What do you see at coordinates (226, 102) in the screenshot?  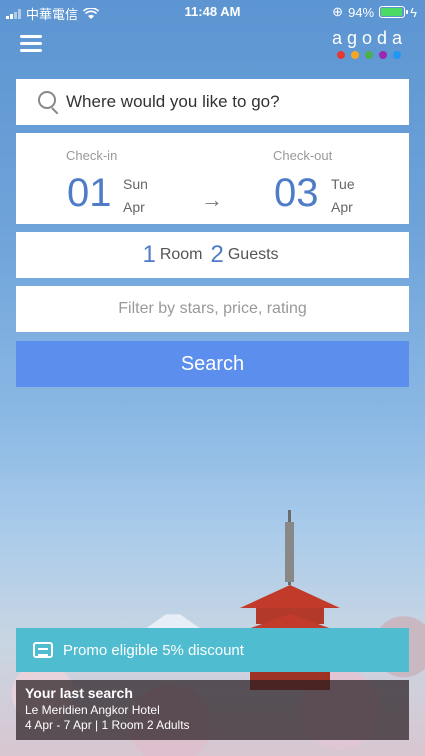 I see `destination-input` at bounding box center [226, 102].